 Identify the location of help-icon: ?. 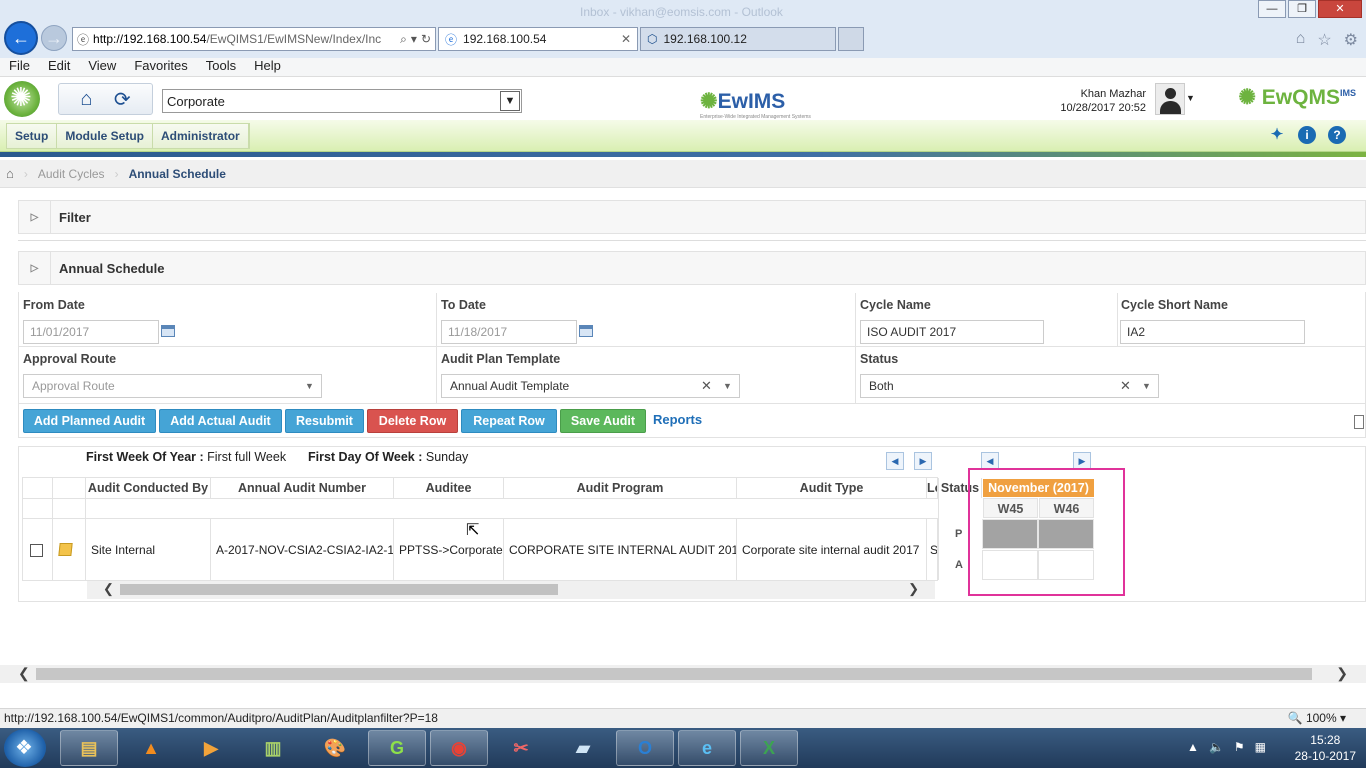
(1337, 135).